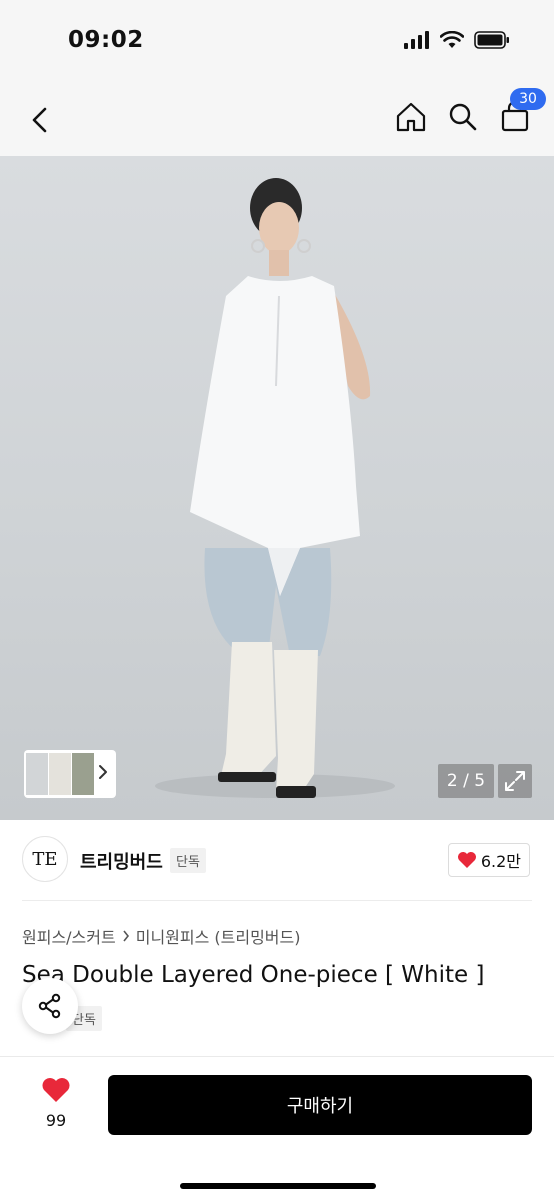 Image resolution: width=554 pixels, height=1201 pixels. I want to click on nav-actions: 30, so click(470, 111).